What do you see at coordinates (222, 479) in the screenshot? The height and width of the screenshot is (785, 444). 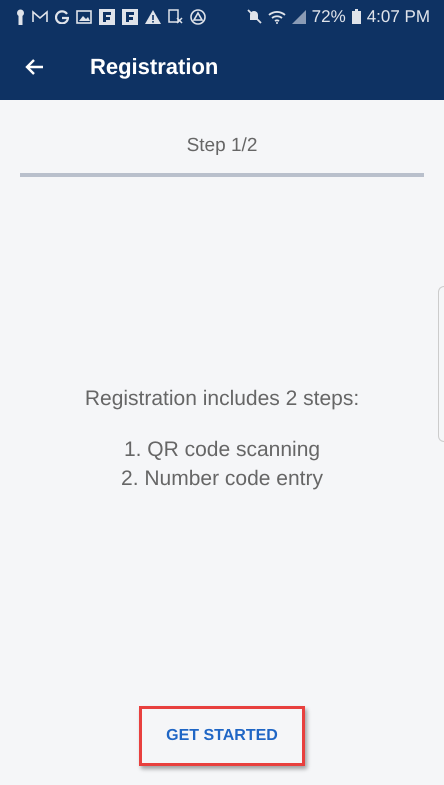 I see `step-item: 2. Number code entry` at bounding box center [222, 479].